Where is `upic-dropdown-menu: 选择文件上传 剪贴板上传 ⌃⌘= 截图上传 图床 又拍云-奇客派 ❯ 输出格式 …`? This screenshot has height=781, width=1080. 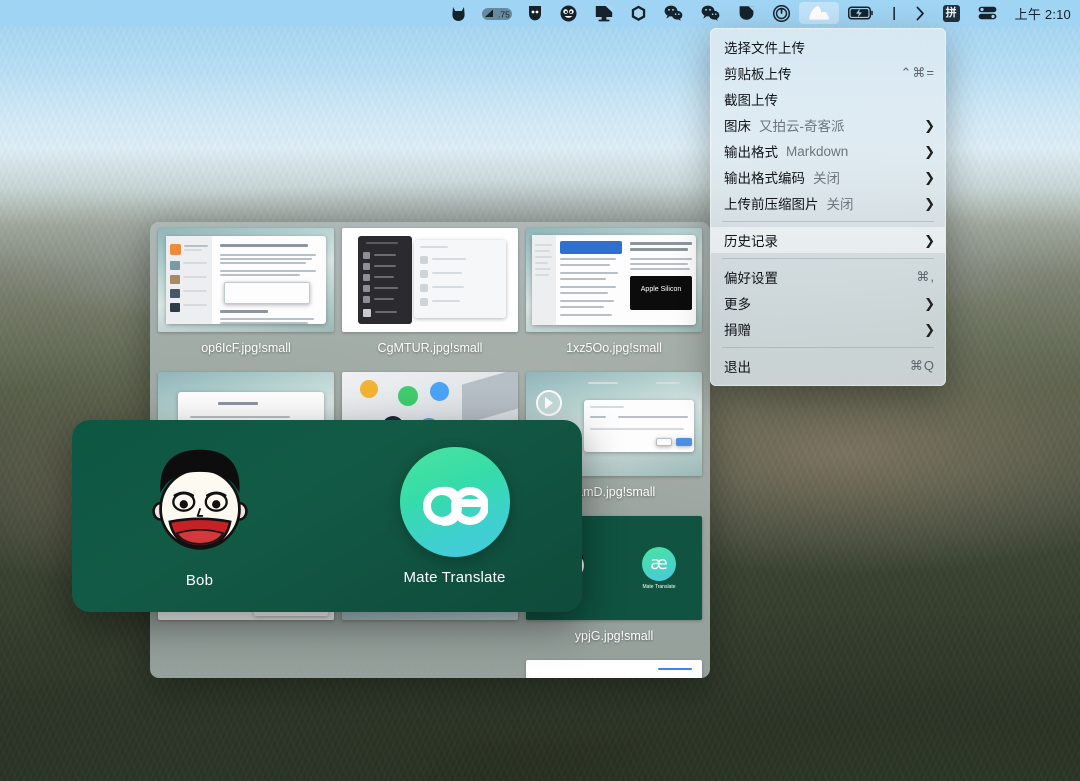 upic-dropdown-menu: 选择文件上传 剪贴板上传 ⌃⌘= 截图上传 图床 又拍云-奇客派 ❯ 输出格式 … is located at coordinates (828, 207).